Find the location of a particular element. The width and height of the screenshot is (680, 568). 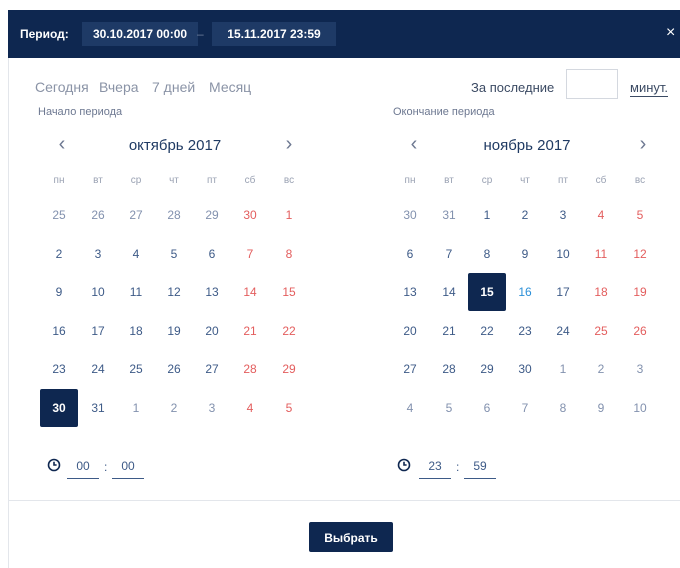

left-next-month-icon: › is located at coordinates (289, 144).